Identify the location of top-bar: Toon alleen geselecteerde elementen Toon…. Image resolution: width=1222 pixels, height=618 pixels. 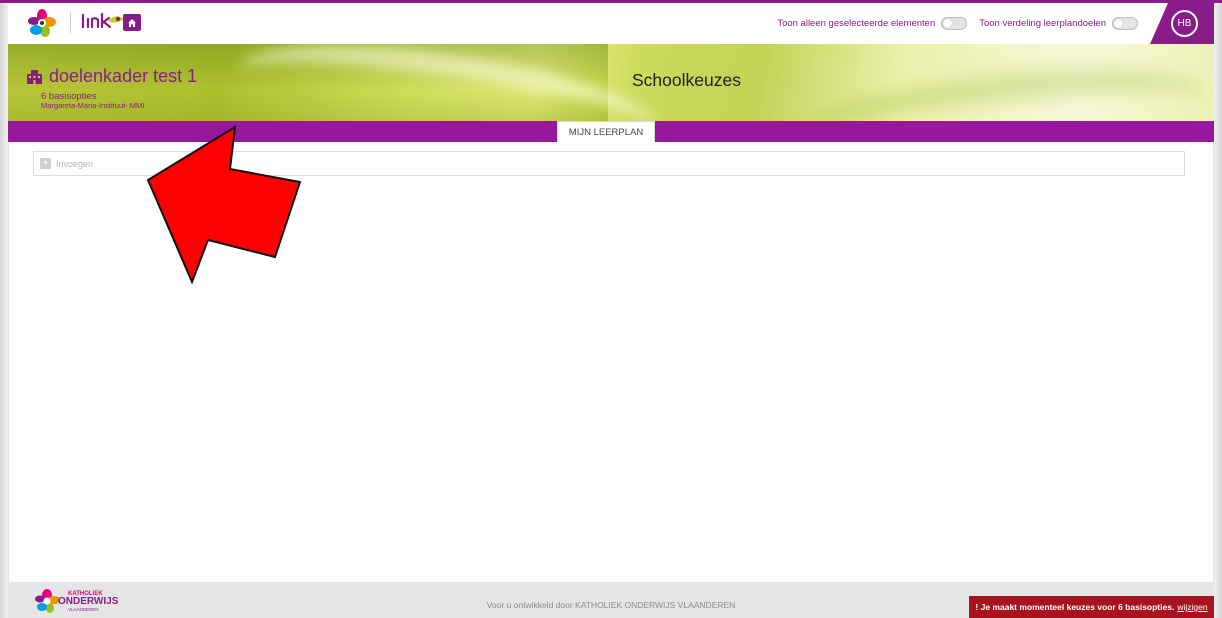
(611, 23).